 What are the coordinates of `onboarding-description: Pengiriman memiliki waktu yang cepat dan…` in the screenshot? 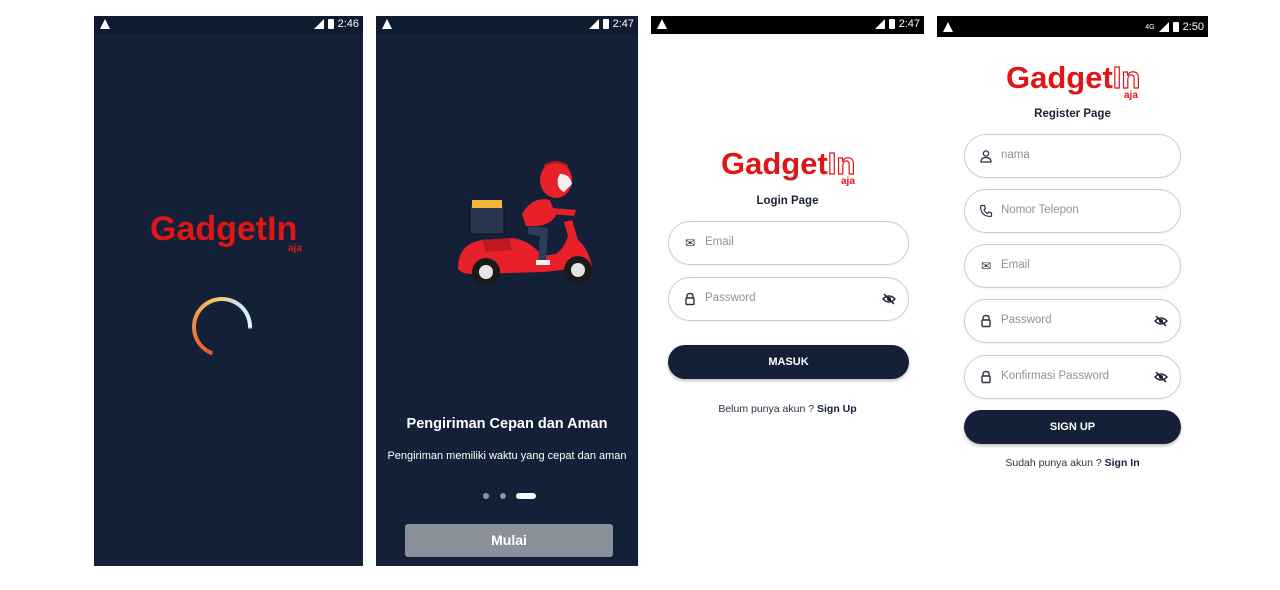 It's located at (507, 456).